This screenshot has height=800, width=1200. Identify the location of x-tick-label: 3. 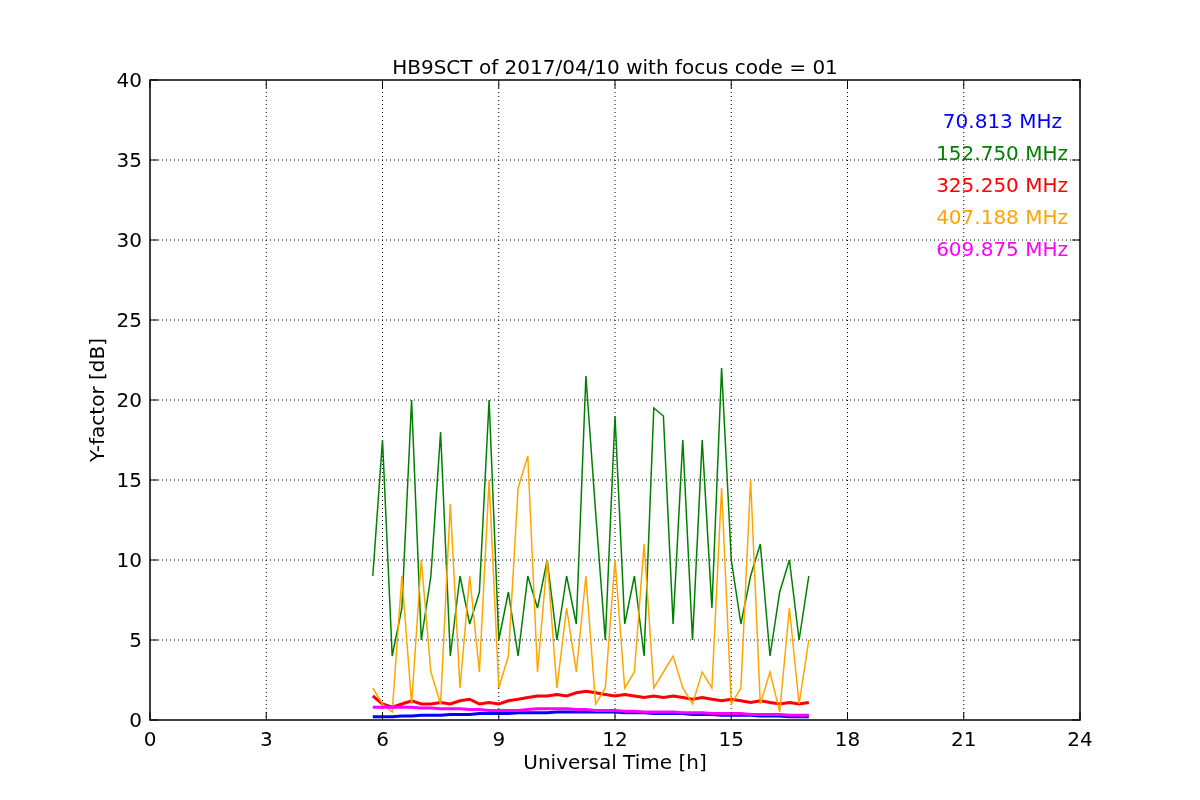
(266, 739).